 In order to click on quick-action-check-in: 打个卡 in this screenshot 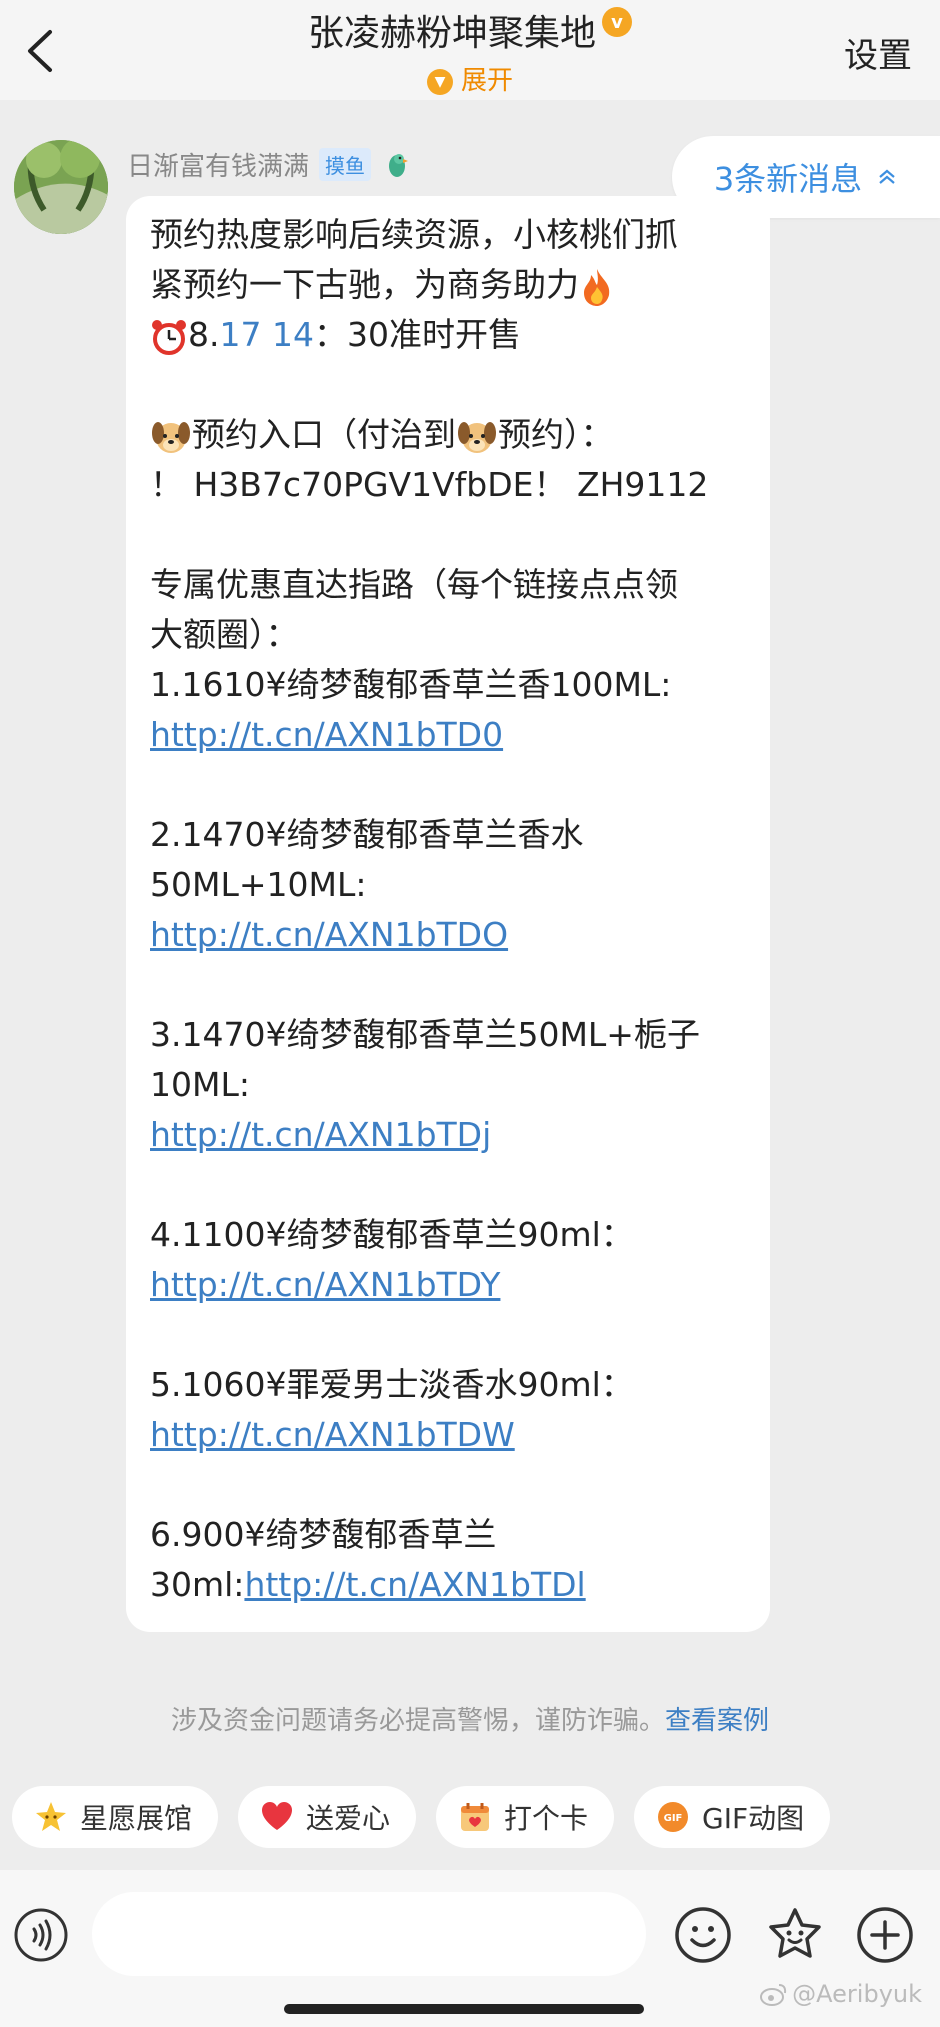, I will do `click(525, 1817)`.